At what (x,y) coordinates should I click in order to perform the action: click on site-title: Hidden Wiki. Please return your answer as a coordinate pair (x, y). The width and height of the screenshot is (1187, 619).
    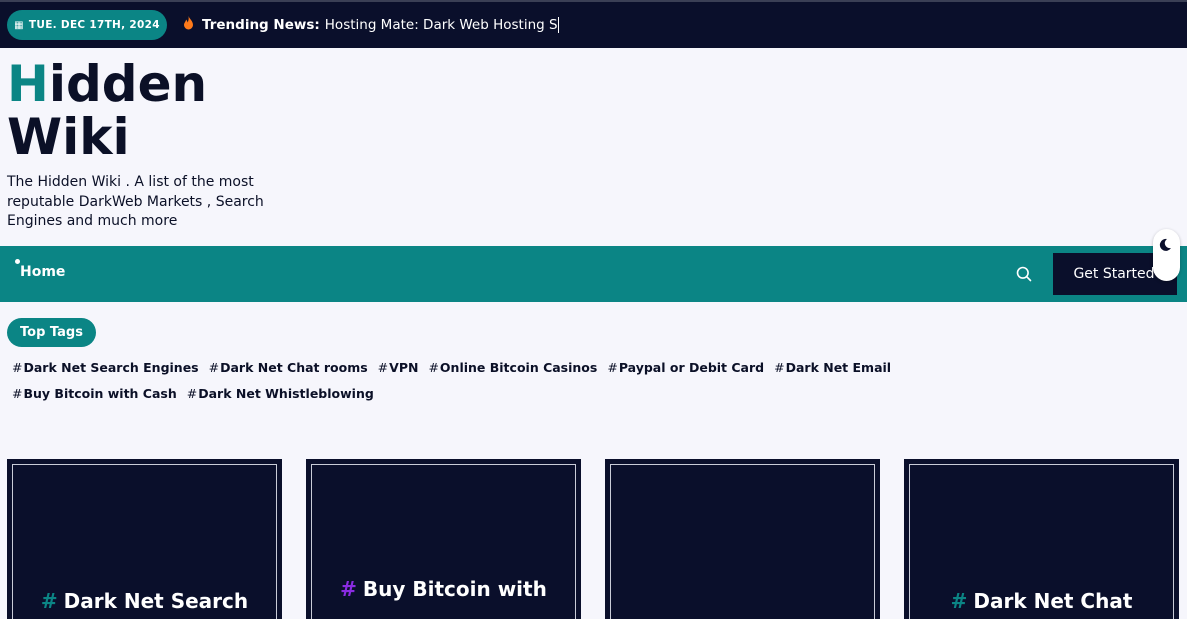
    Looking at the image, I should click on (122, 111).